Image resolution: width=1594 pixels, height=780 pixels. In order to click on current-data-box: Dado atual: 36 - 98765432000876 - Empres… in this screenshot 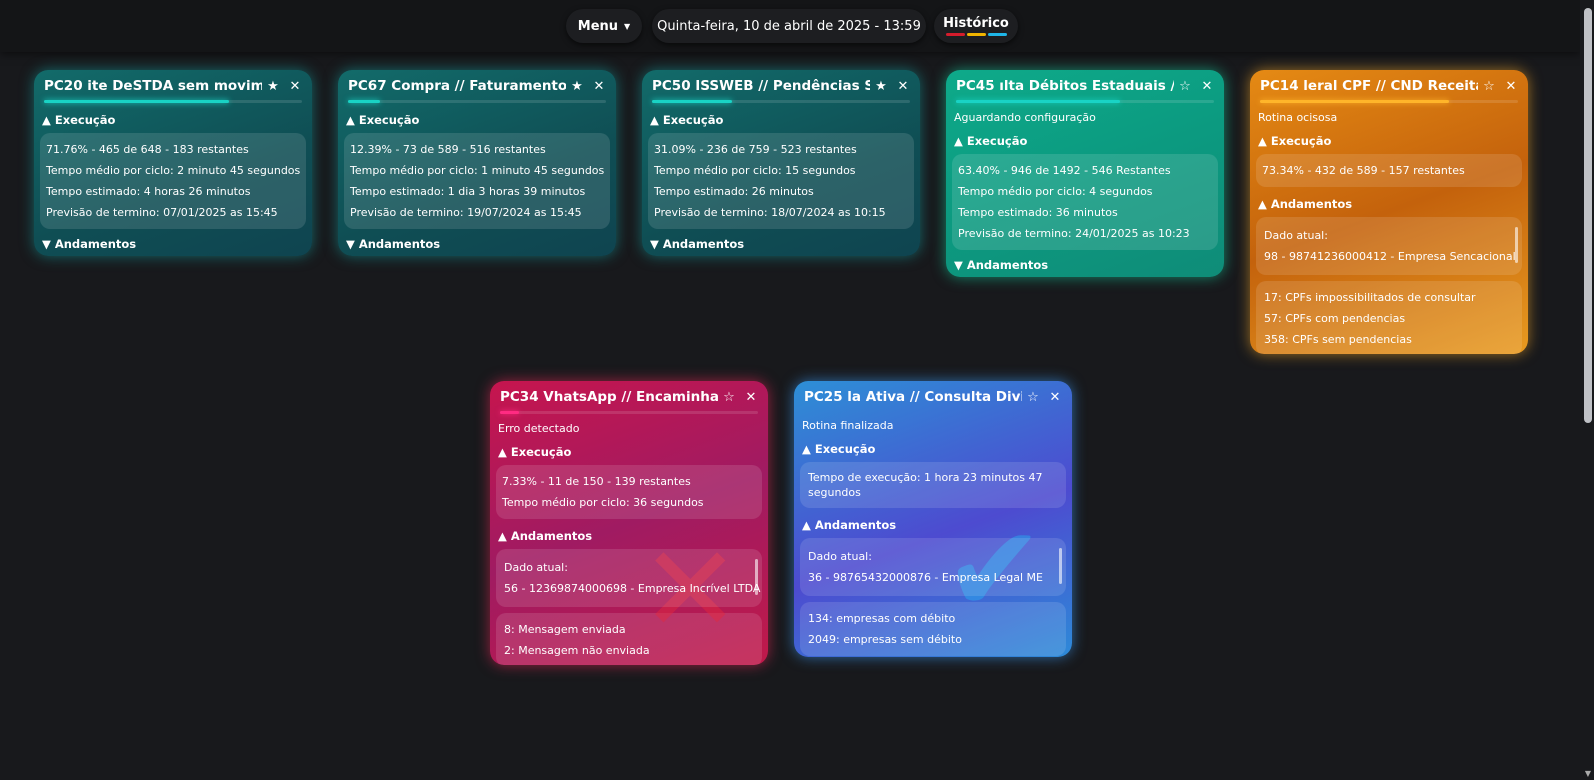, I will do `click(933, 567)`.